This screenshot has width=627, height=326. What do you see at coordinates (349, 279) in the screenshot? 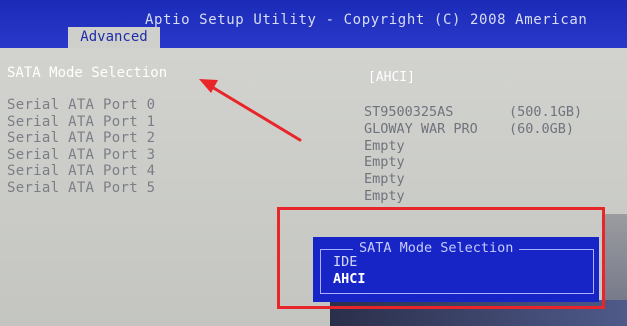
I see `option-ahci: AHCI` at bounding box center [349, 279].